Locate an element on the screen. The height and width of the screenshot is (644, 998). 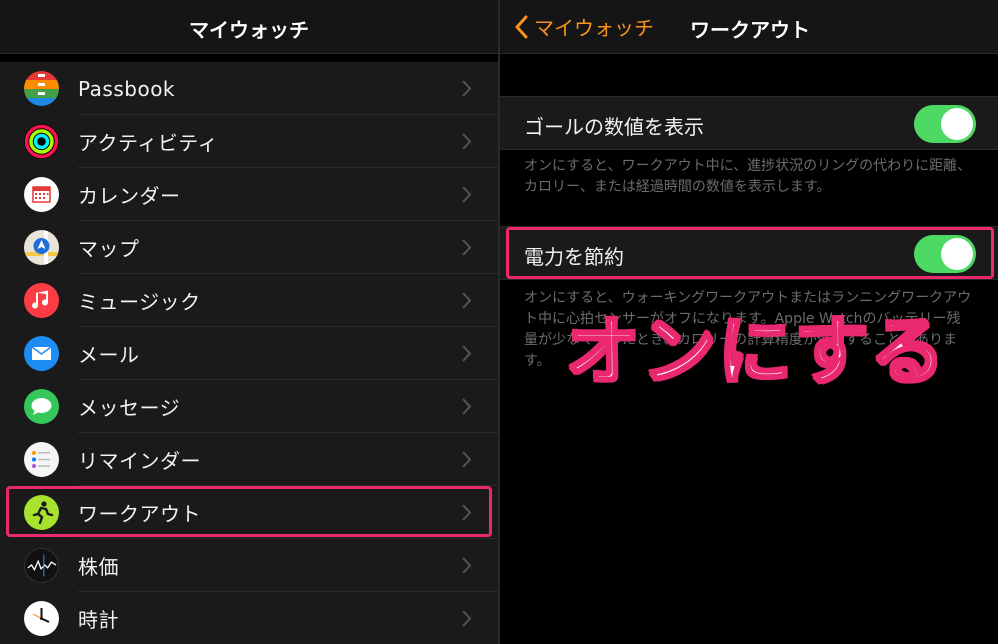
goal-setting-label: ゴールの数値を表示 is located at coordinates (614, 127).